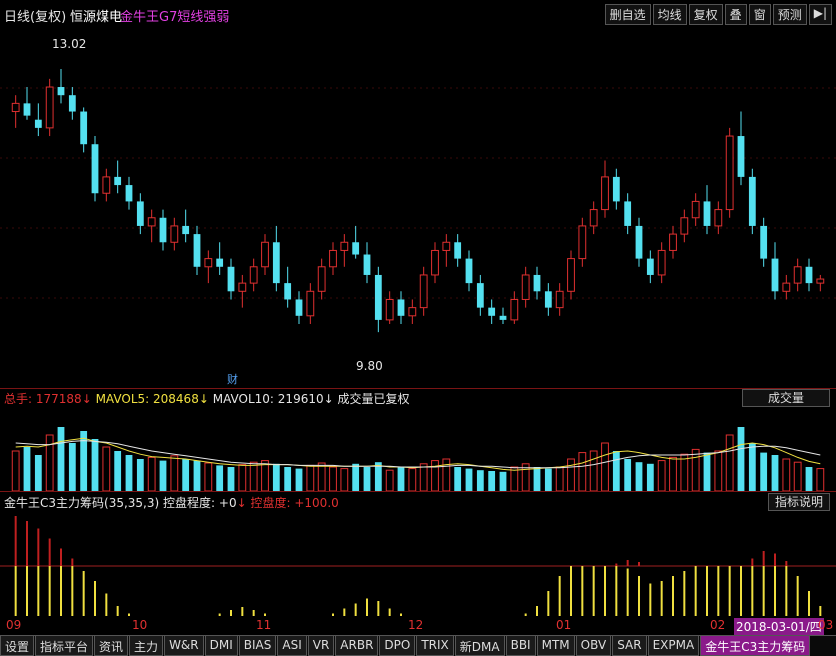  What do you see at coordinates (673, 646) in the screenshot?
I see `tab-expma: EXPMA` at bounding box center [673, 646].